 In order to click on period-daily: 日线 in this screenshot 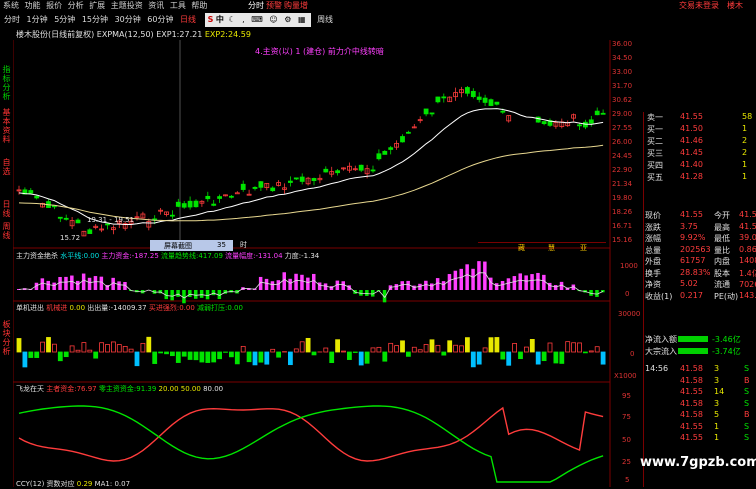, I will do `click(188, 20)`.